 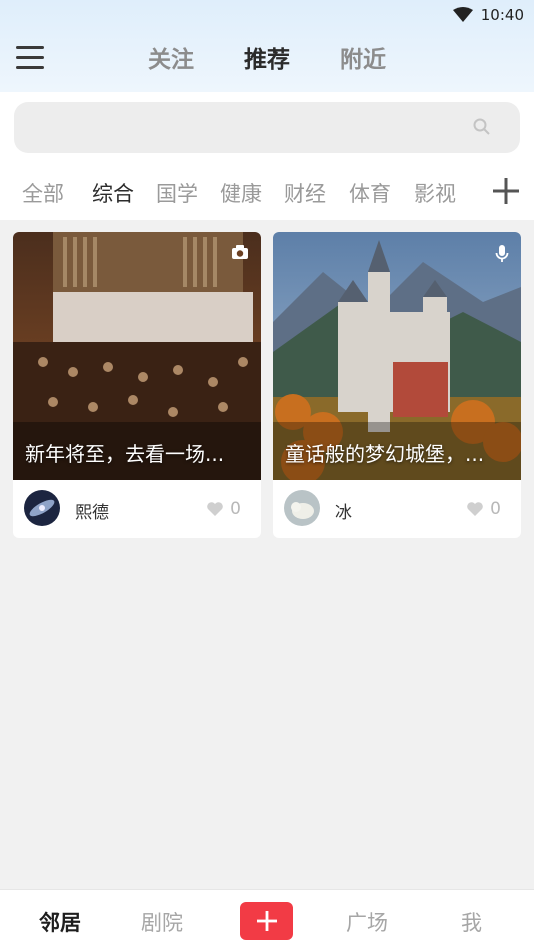 What do you see at coordinates (506, 191) in the screenshot?
I see `add-category-icon` at bounding box center [506, 191].